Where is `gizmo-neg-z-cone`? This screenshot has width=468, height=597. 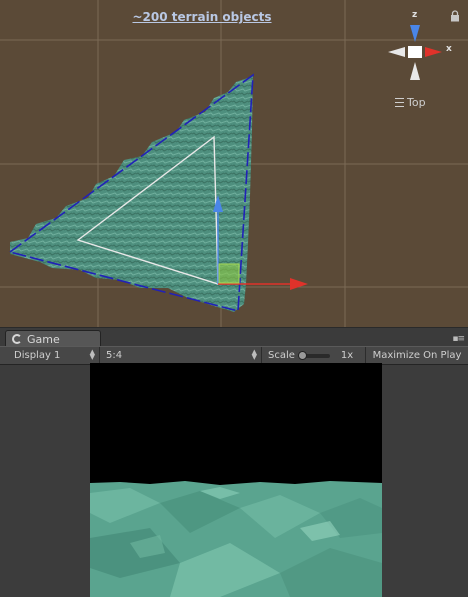 gizmo-neg-z-cone is located at coordinates (415, 71).